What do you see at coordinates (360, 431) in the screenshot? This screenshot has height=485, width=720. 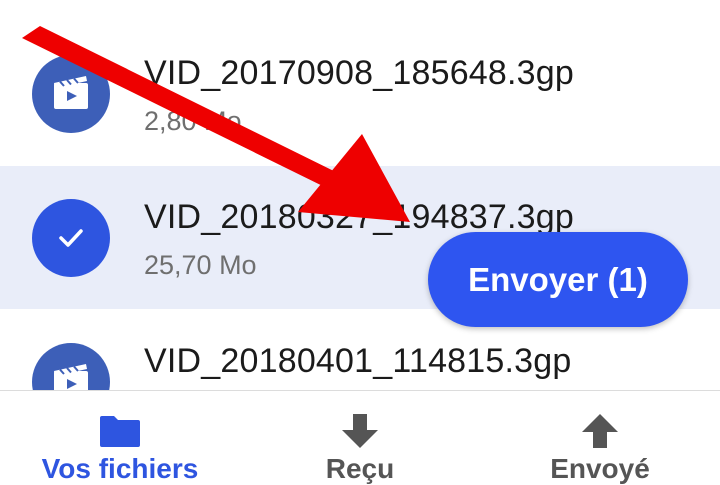 I see `download-arrow-icon` at bounding box center [360, 431].